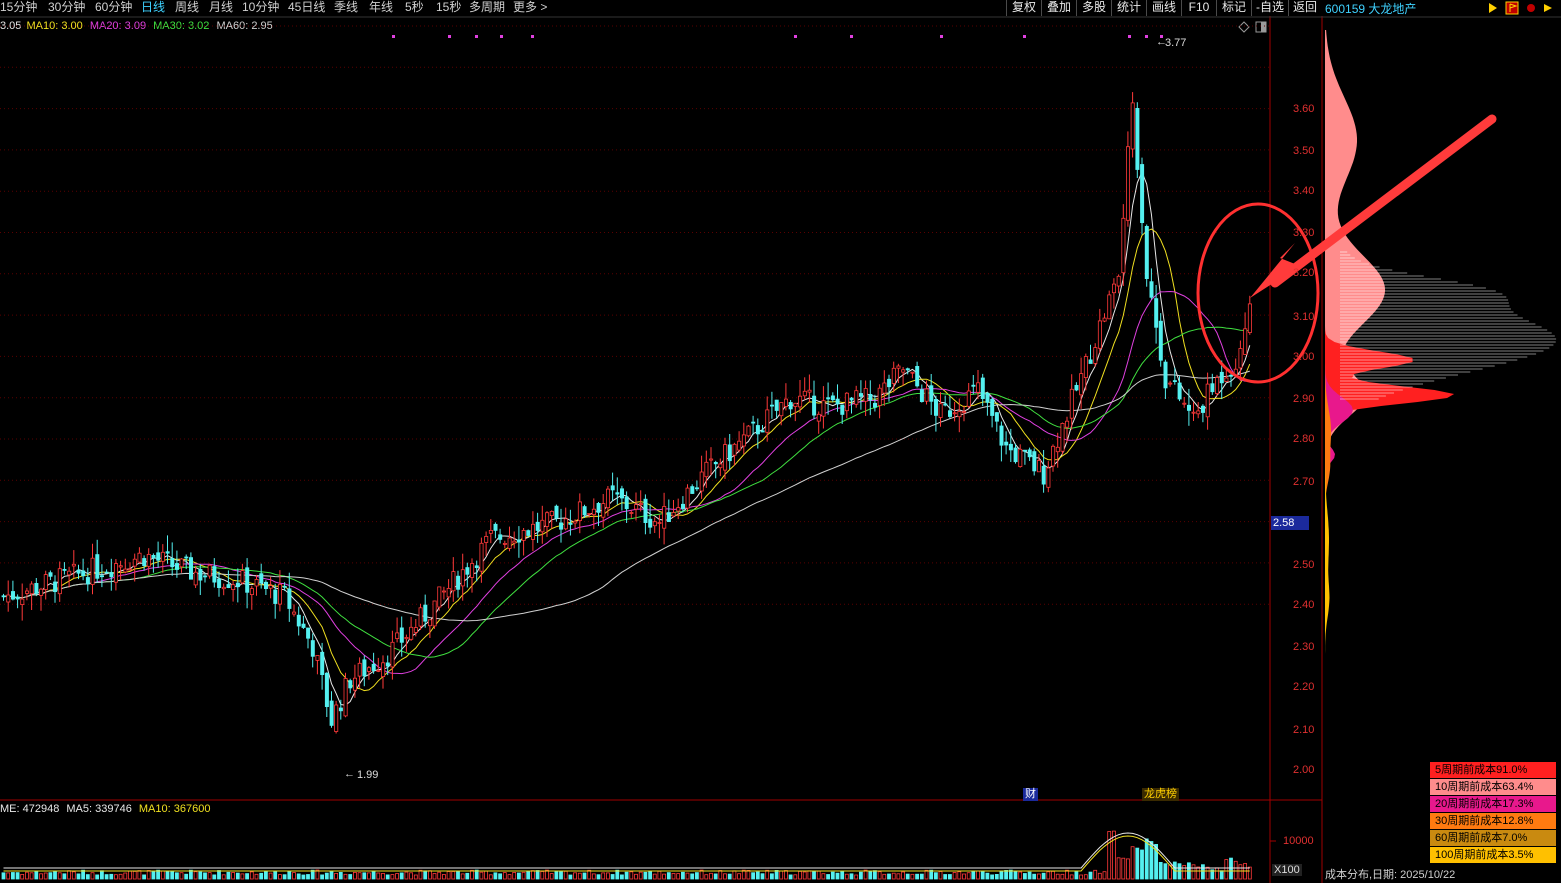 This screenshot has width=1561, height=883. Describe the element at coordinates (1383, 201) in the screenshot. I see `arrow-shaft` at that location.